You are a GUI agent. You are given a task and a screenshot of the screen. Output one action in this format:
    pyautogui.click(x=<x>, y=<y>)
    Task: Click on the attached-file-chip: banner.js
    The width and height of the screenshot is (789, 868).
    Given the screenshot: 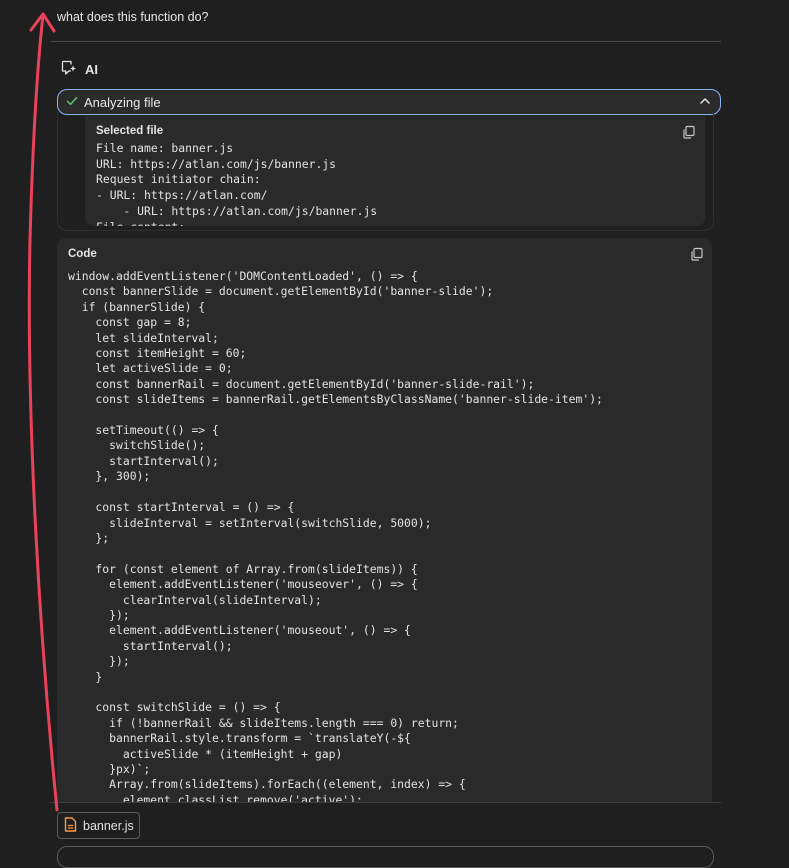 What is the action you would take?
    pyautogui.click(x=98, y=825)
    